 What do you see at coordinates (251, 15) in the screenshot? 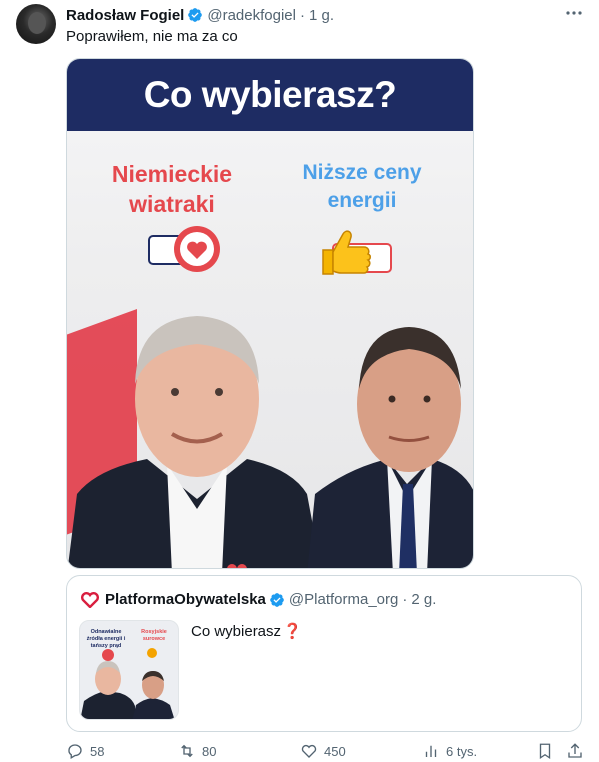
I see `author-handle: @radekfogiel` at bounding box center [251, 15].